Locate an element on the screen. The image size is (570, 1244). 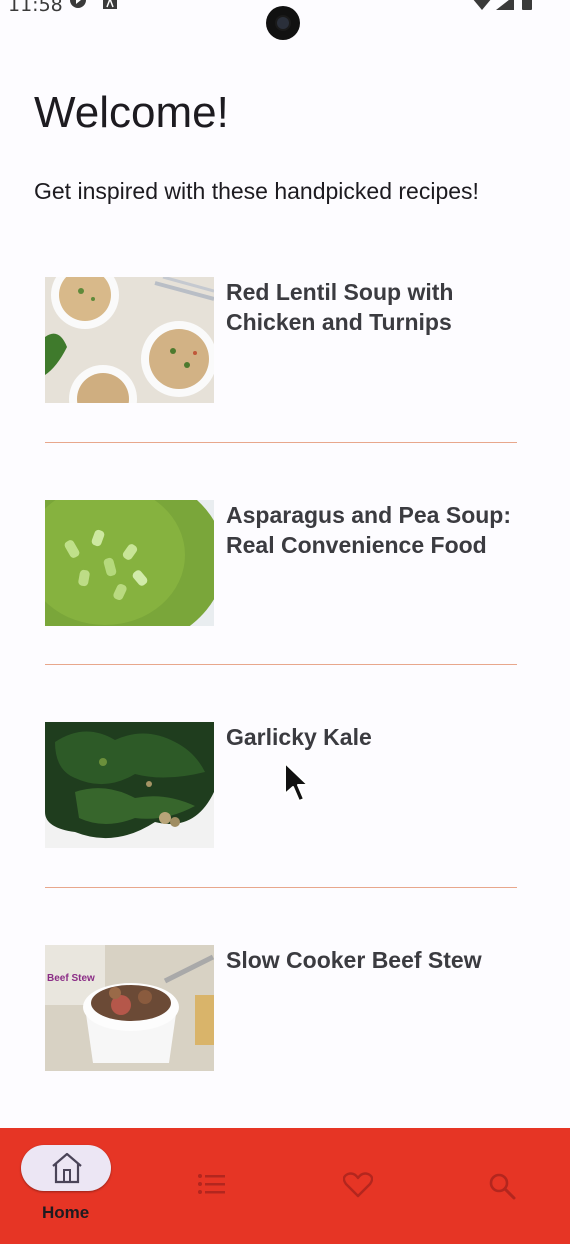
home-icon is located at coordinates (67, 1170).